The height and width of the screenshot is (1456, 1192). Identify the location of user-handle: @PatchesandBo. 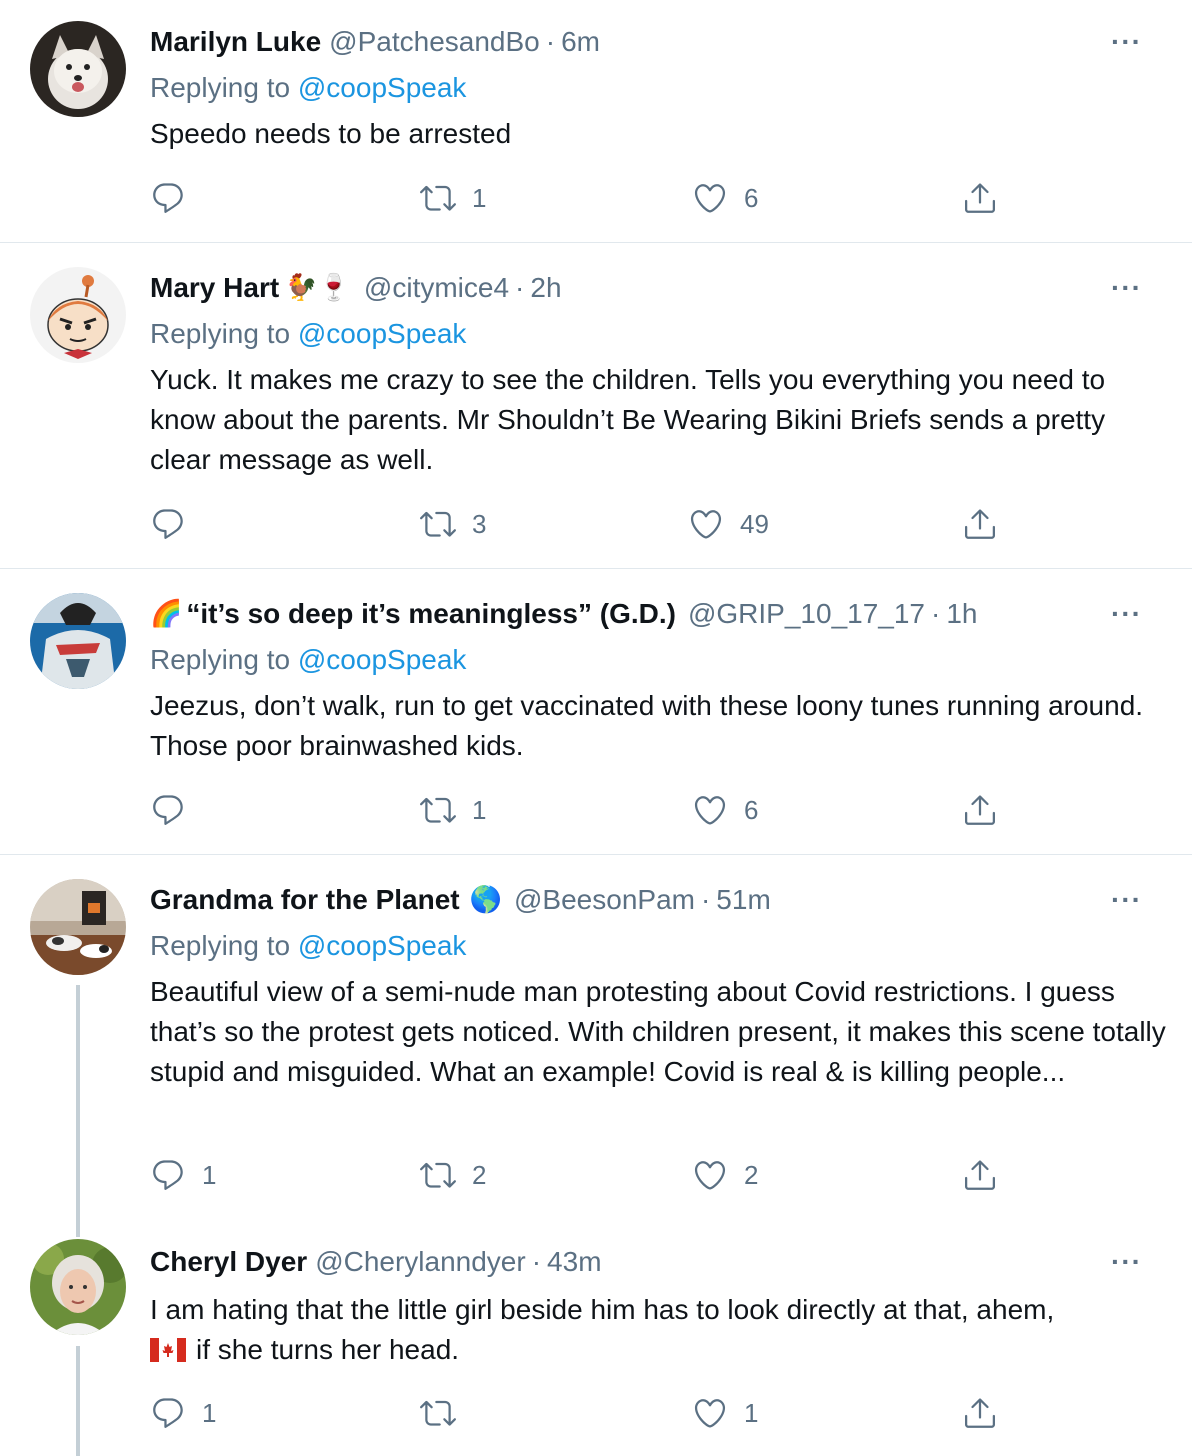
(434, 42).